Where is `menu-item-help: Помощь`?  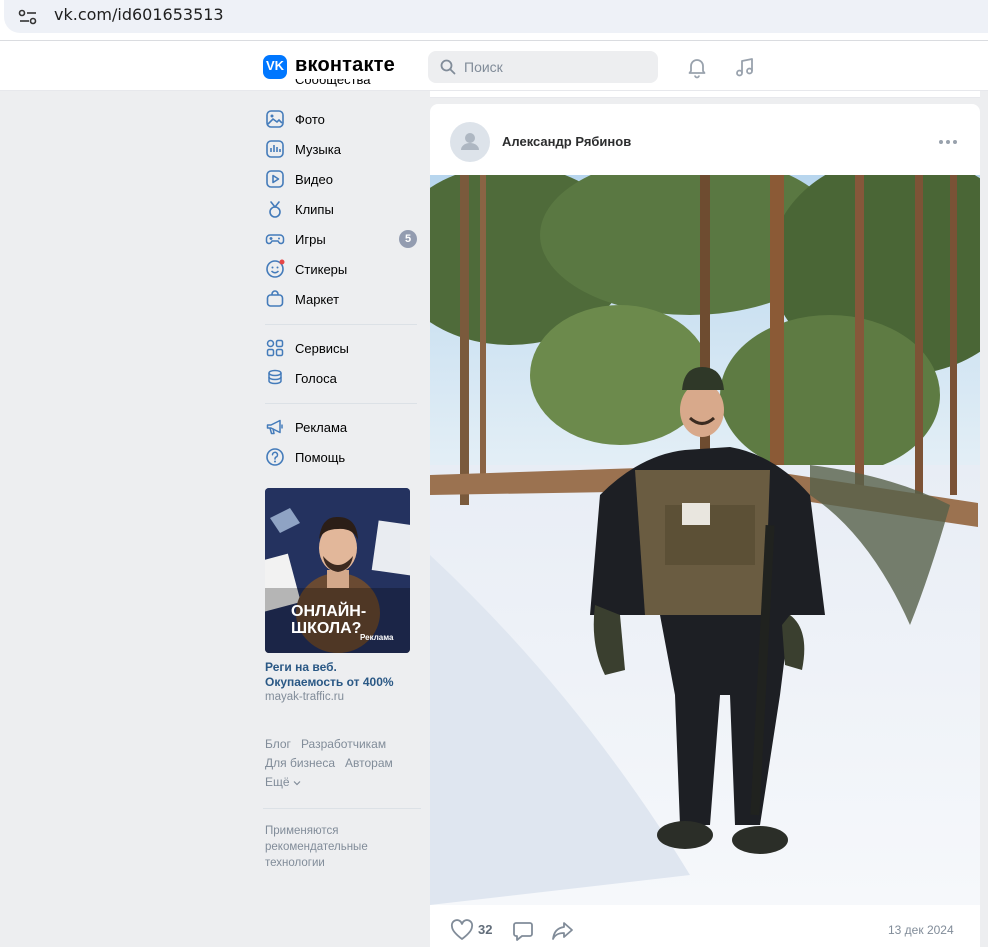 menu-item-help: Помощь is located at coordinates (343, 457).